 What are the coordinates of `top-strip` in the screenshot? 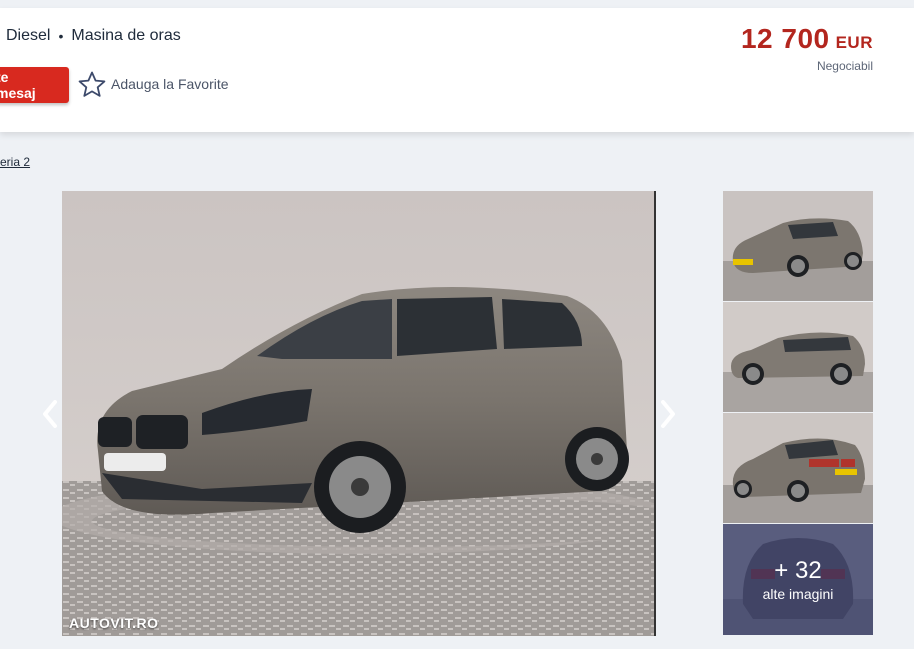 It's located at (457, 4).